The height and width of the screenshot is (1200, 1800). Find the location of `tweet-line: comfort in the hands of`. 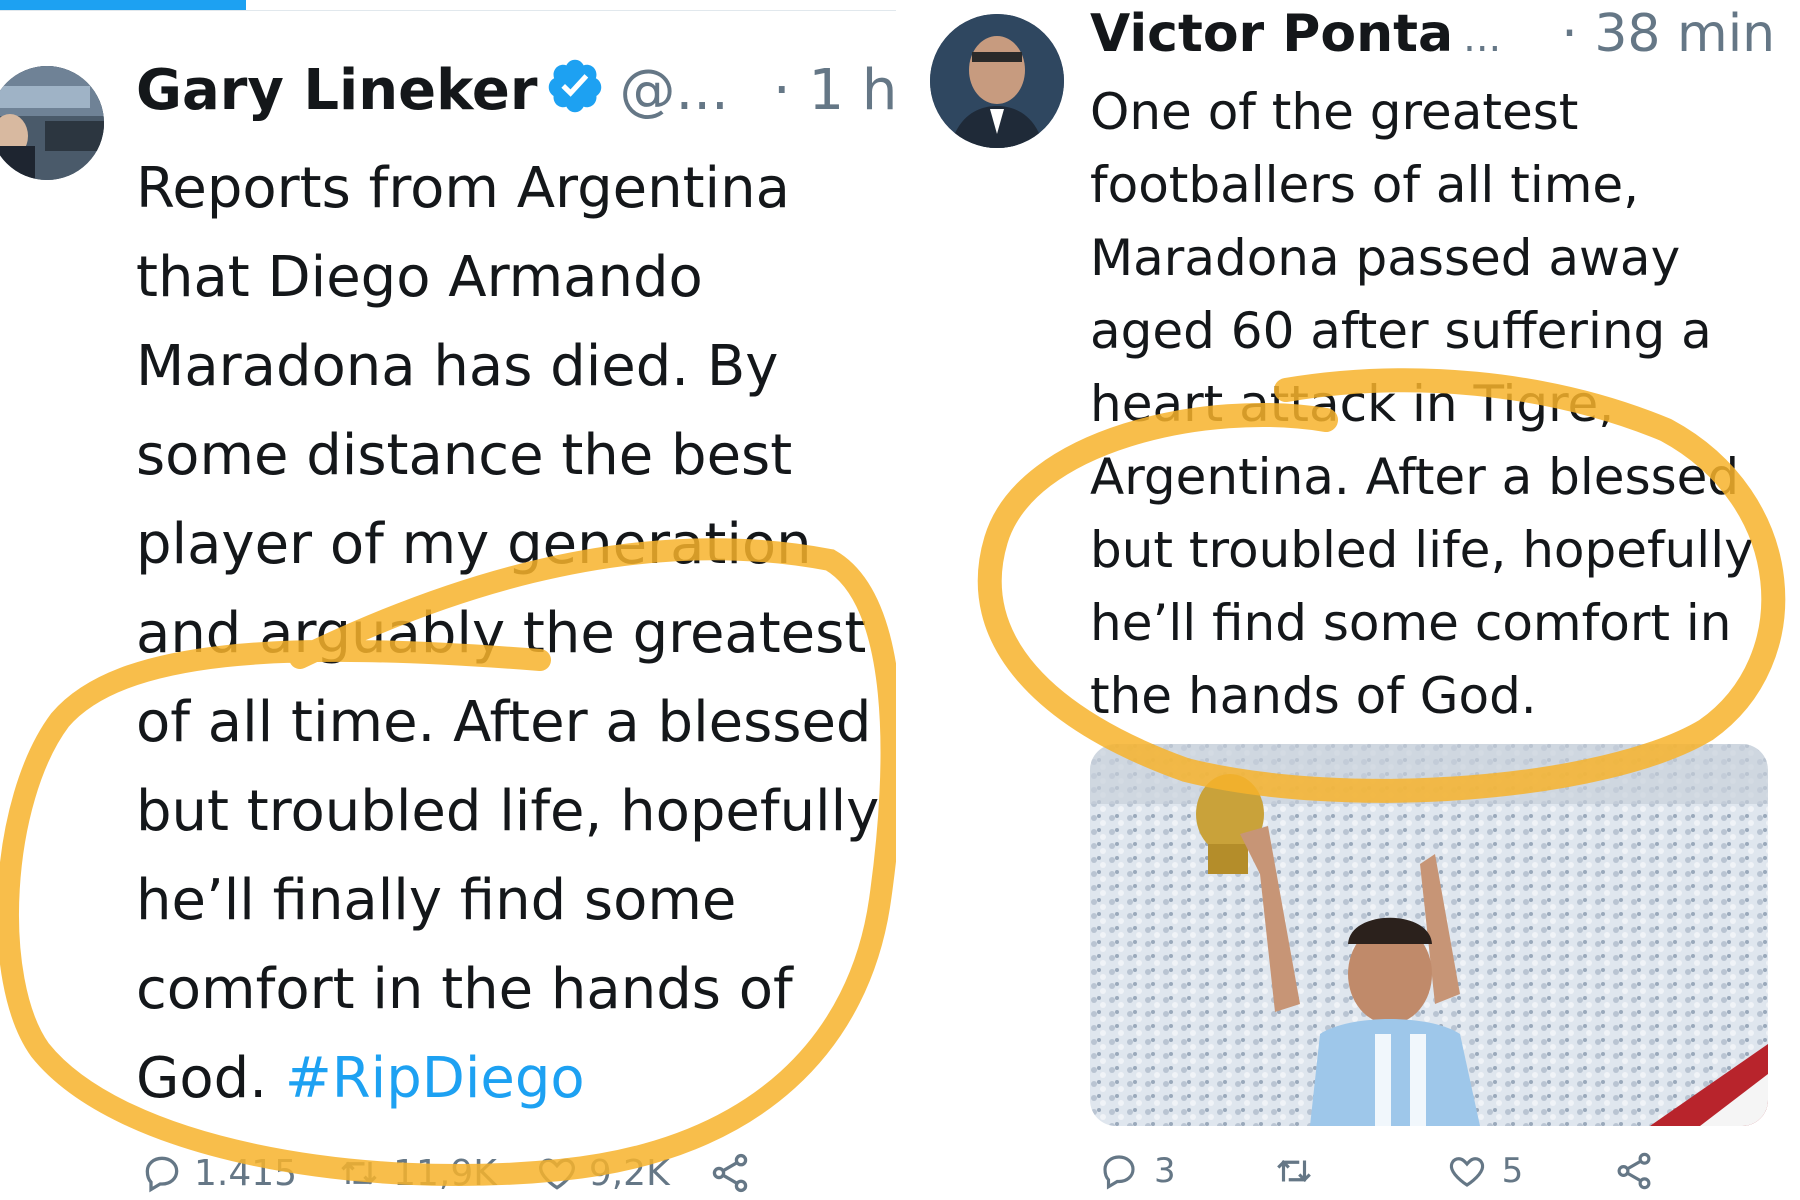

tweet-line: comfort in the hands of is located at coordinates (464, 989).